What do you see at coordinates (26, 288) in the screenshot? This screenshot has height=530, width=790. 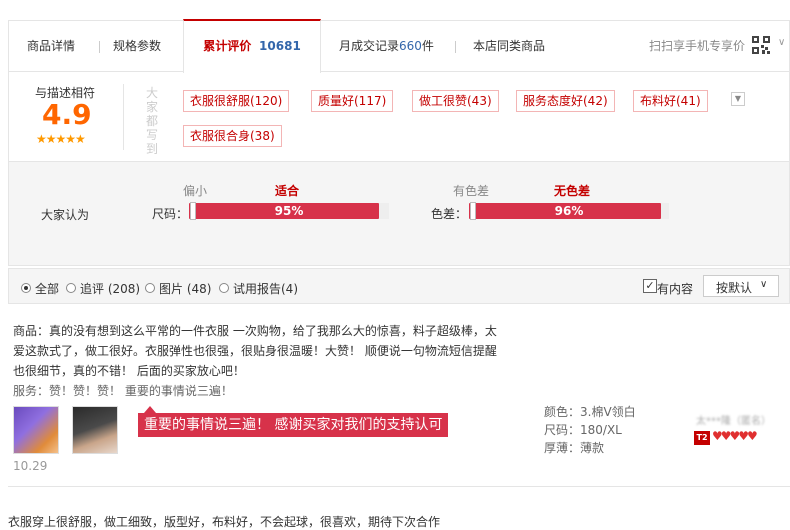 I see `filter-all-radio` at bounding box center [26, 288].